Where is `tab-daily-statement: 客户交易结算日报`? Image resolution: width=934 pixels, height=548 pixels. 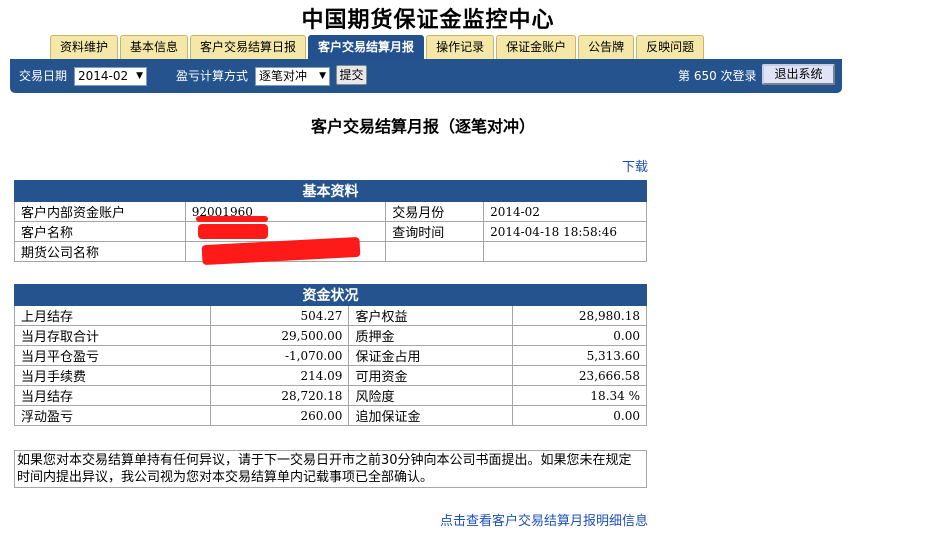 tab-daily-statement: 客户交易结算日报 is located at coordinates (248, 47).